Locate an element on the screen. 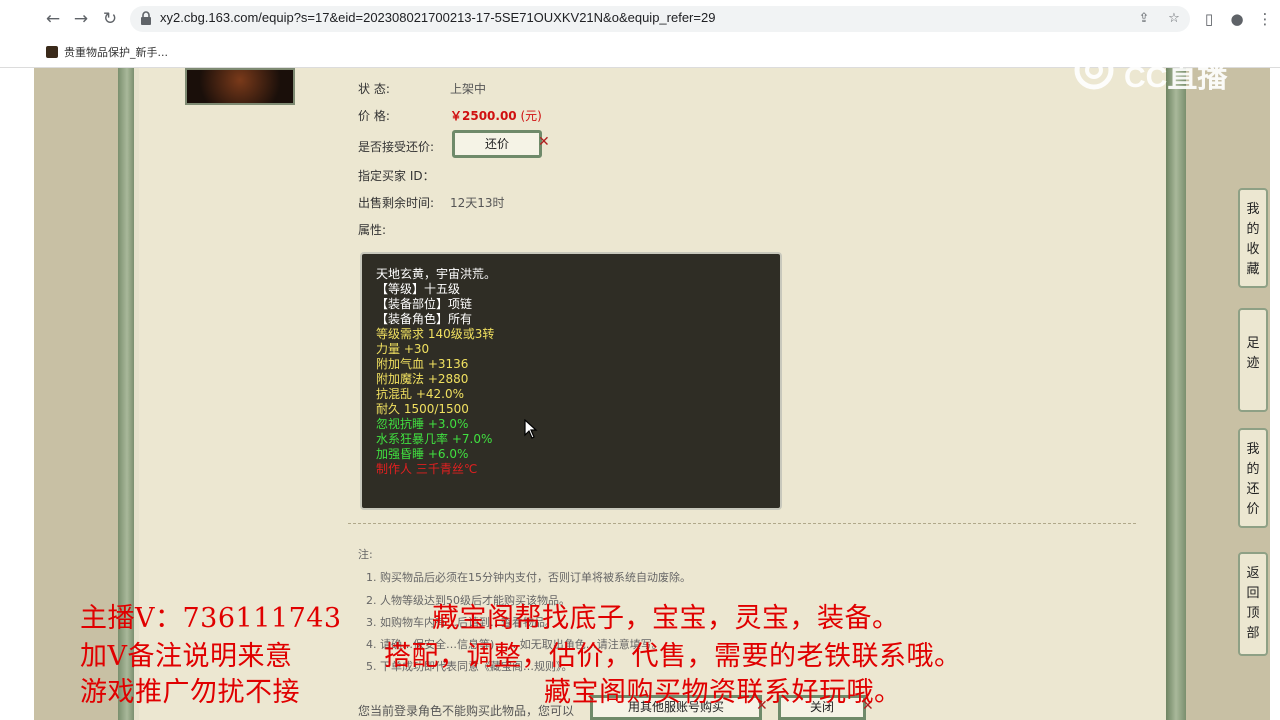 The height and width of the screenshot is (720, 1280). attribute-line: 附加魔法 +2880 is located at coordinates (422, 379).